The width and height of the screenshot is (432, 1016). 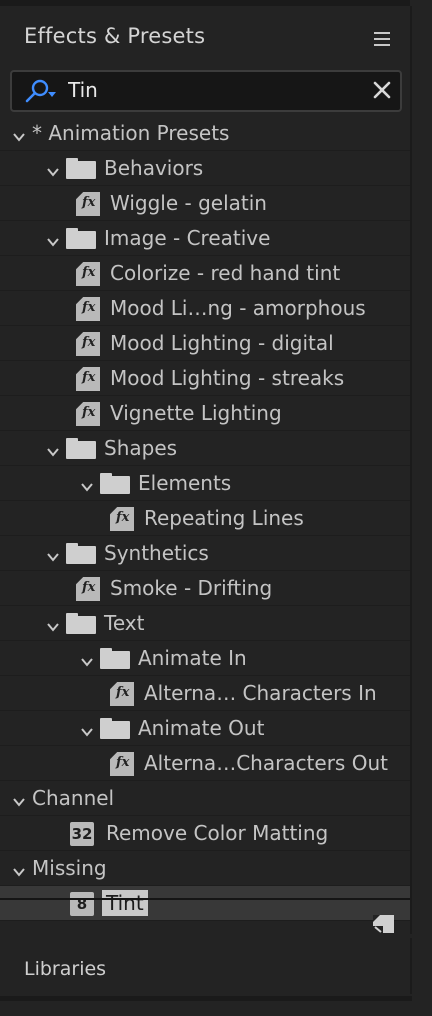 What do you see at coordinates (205, 623) in the screenshot?
I see `tree-row: Text` at bounding box center [205, 623].